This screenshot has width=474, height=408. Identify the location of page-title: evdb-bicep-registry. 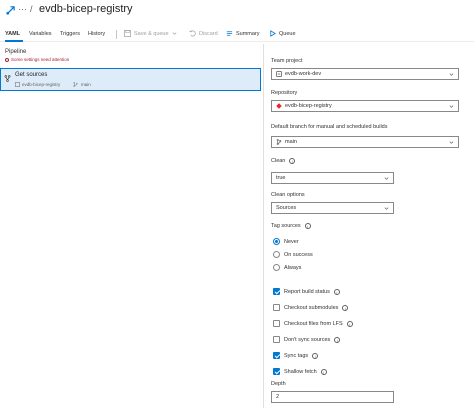
(86, 9).